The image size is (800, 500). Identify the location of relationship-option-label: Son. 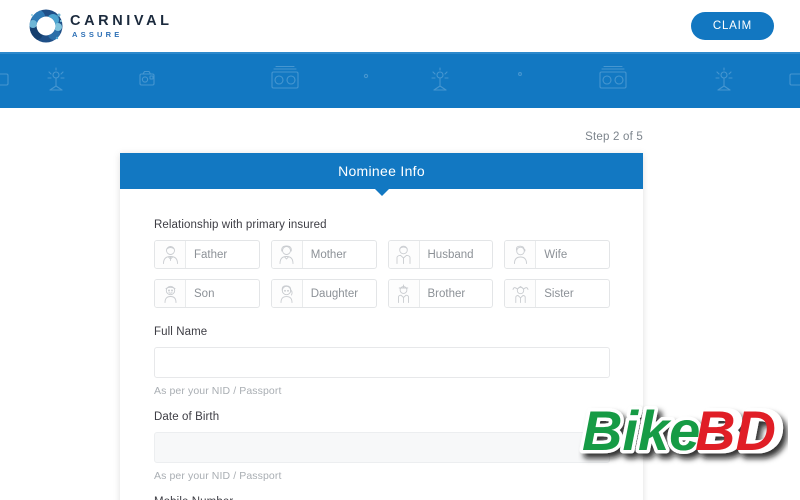
(204, 293).